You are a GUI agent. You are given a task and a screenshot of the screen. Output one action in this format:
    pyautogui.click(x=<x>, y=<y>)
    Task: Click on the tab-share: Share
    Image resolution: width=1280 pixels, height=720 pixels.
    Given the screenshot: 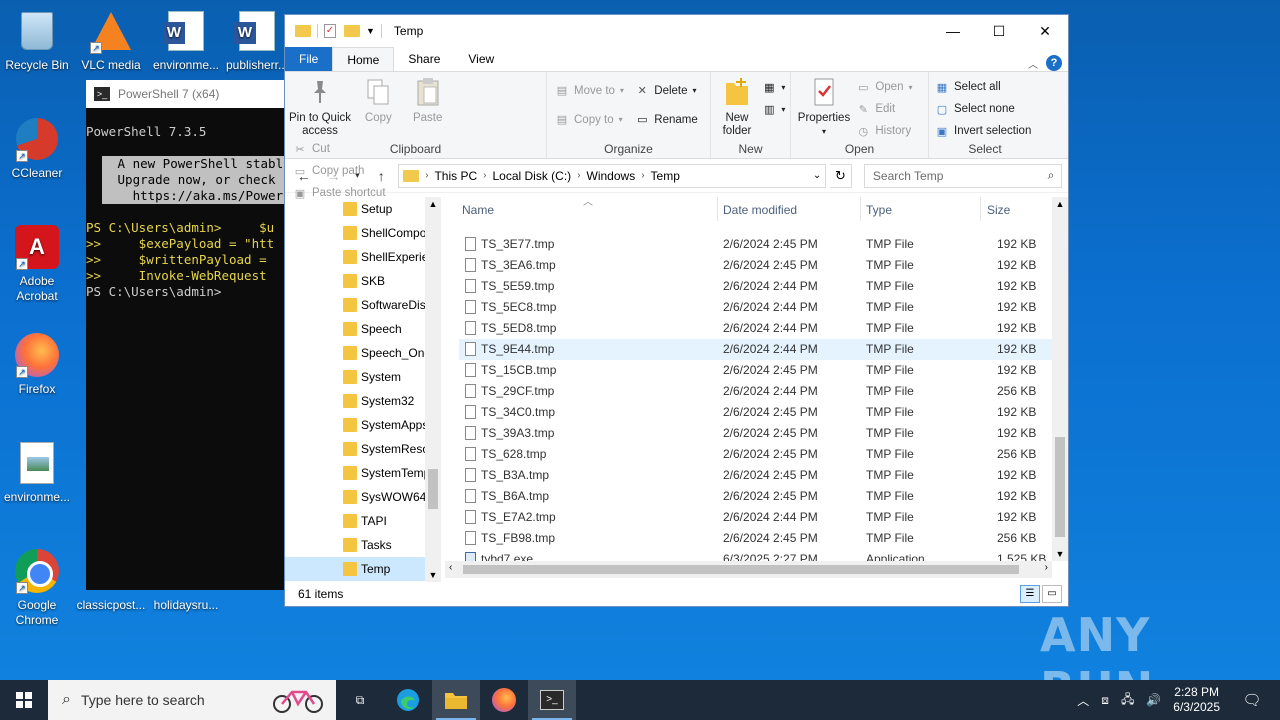 What is the action you would take?
    pyautogui.click(x=424, y=59)
    